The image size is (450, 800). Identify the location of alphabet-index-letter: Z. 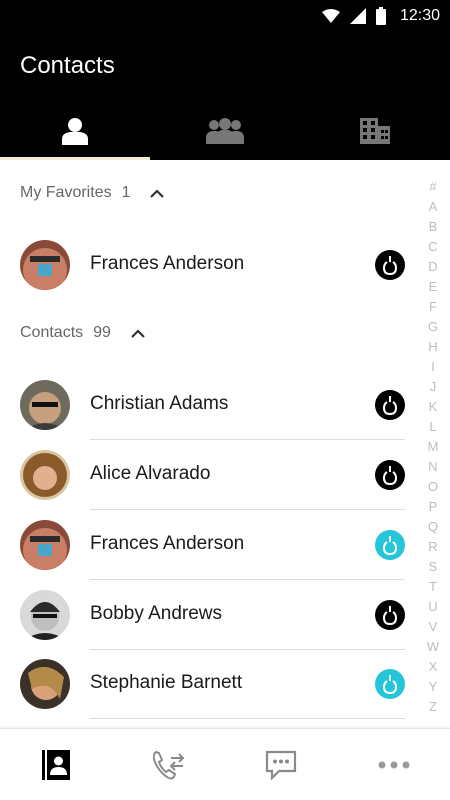
(433, 707).